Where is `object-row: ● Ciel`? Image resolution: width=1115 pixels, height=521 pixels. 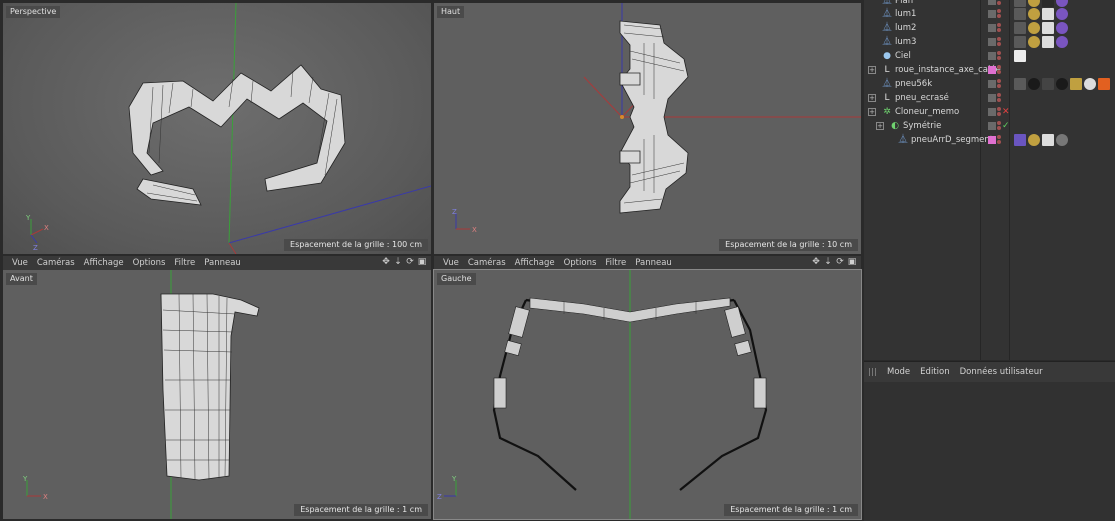
object-row: ● Ciel is located at coordinates (989, 56).